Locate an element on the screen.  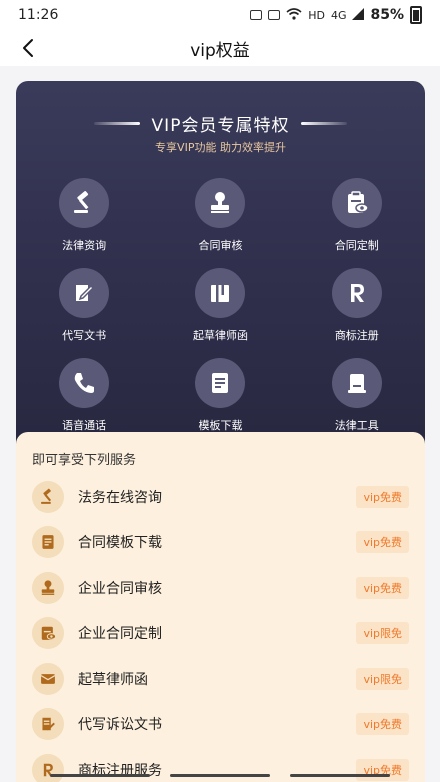
vip-card-title: VIP会员专属特权 is located at coordinates (220, 126).